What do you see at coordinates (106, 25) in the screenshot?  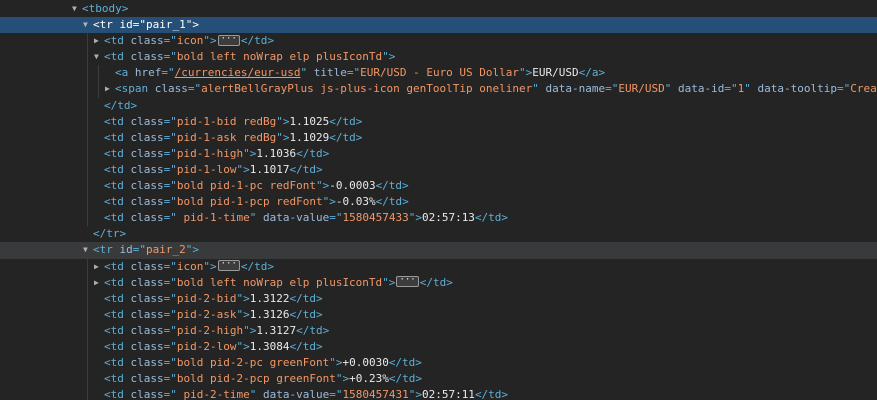 I see `tag-token: <tr` at bounding box center [106, 25].